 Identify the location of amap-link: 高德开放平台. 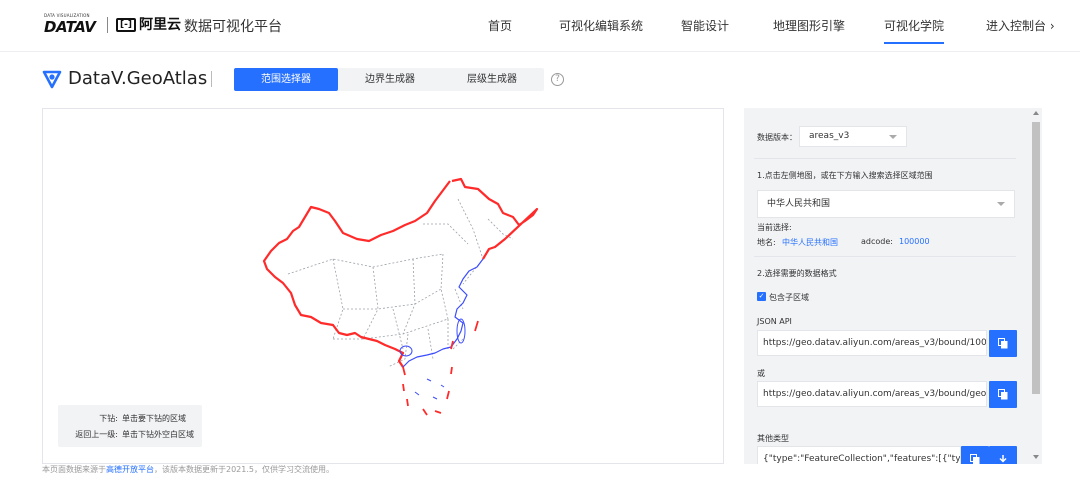
(130, 469).